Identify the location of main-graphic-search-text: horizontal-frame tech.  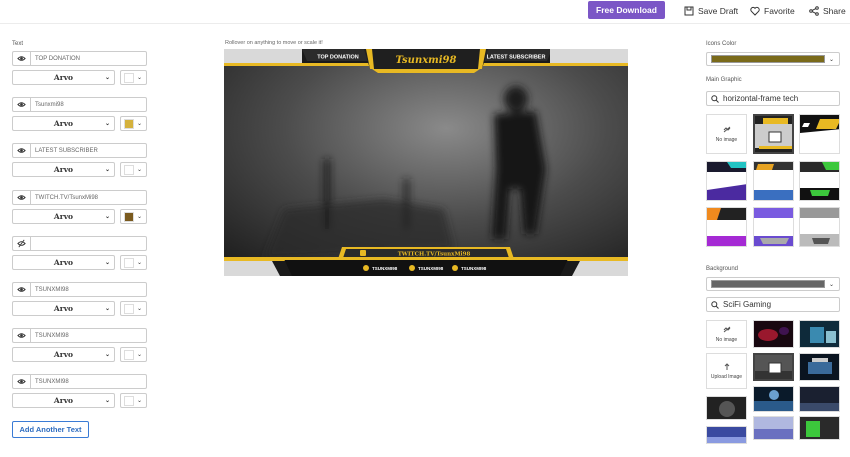
(761, 98).